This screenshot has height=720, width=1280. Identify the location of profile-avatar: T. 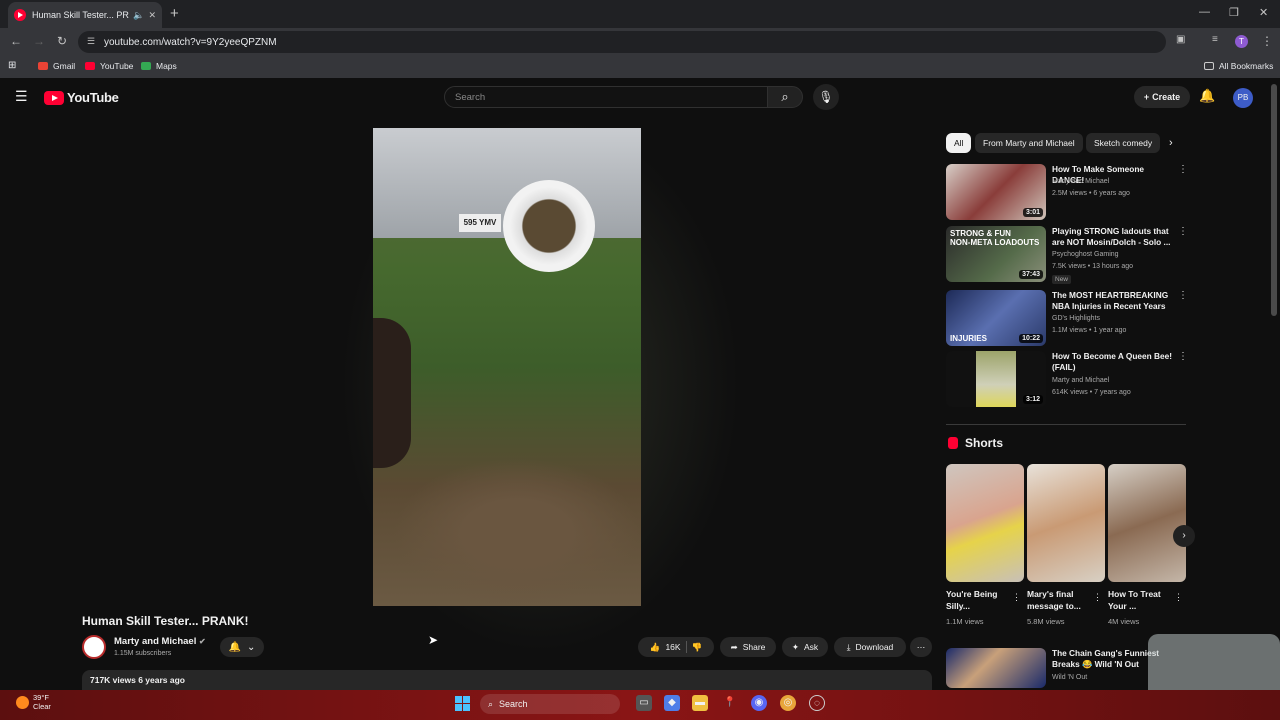
(1241, 41).